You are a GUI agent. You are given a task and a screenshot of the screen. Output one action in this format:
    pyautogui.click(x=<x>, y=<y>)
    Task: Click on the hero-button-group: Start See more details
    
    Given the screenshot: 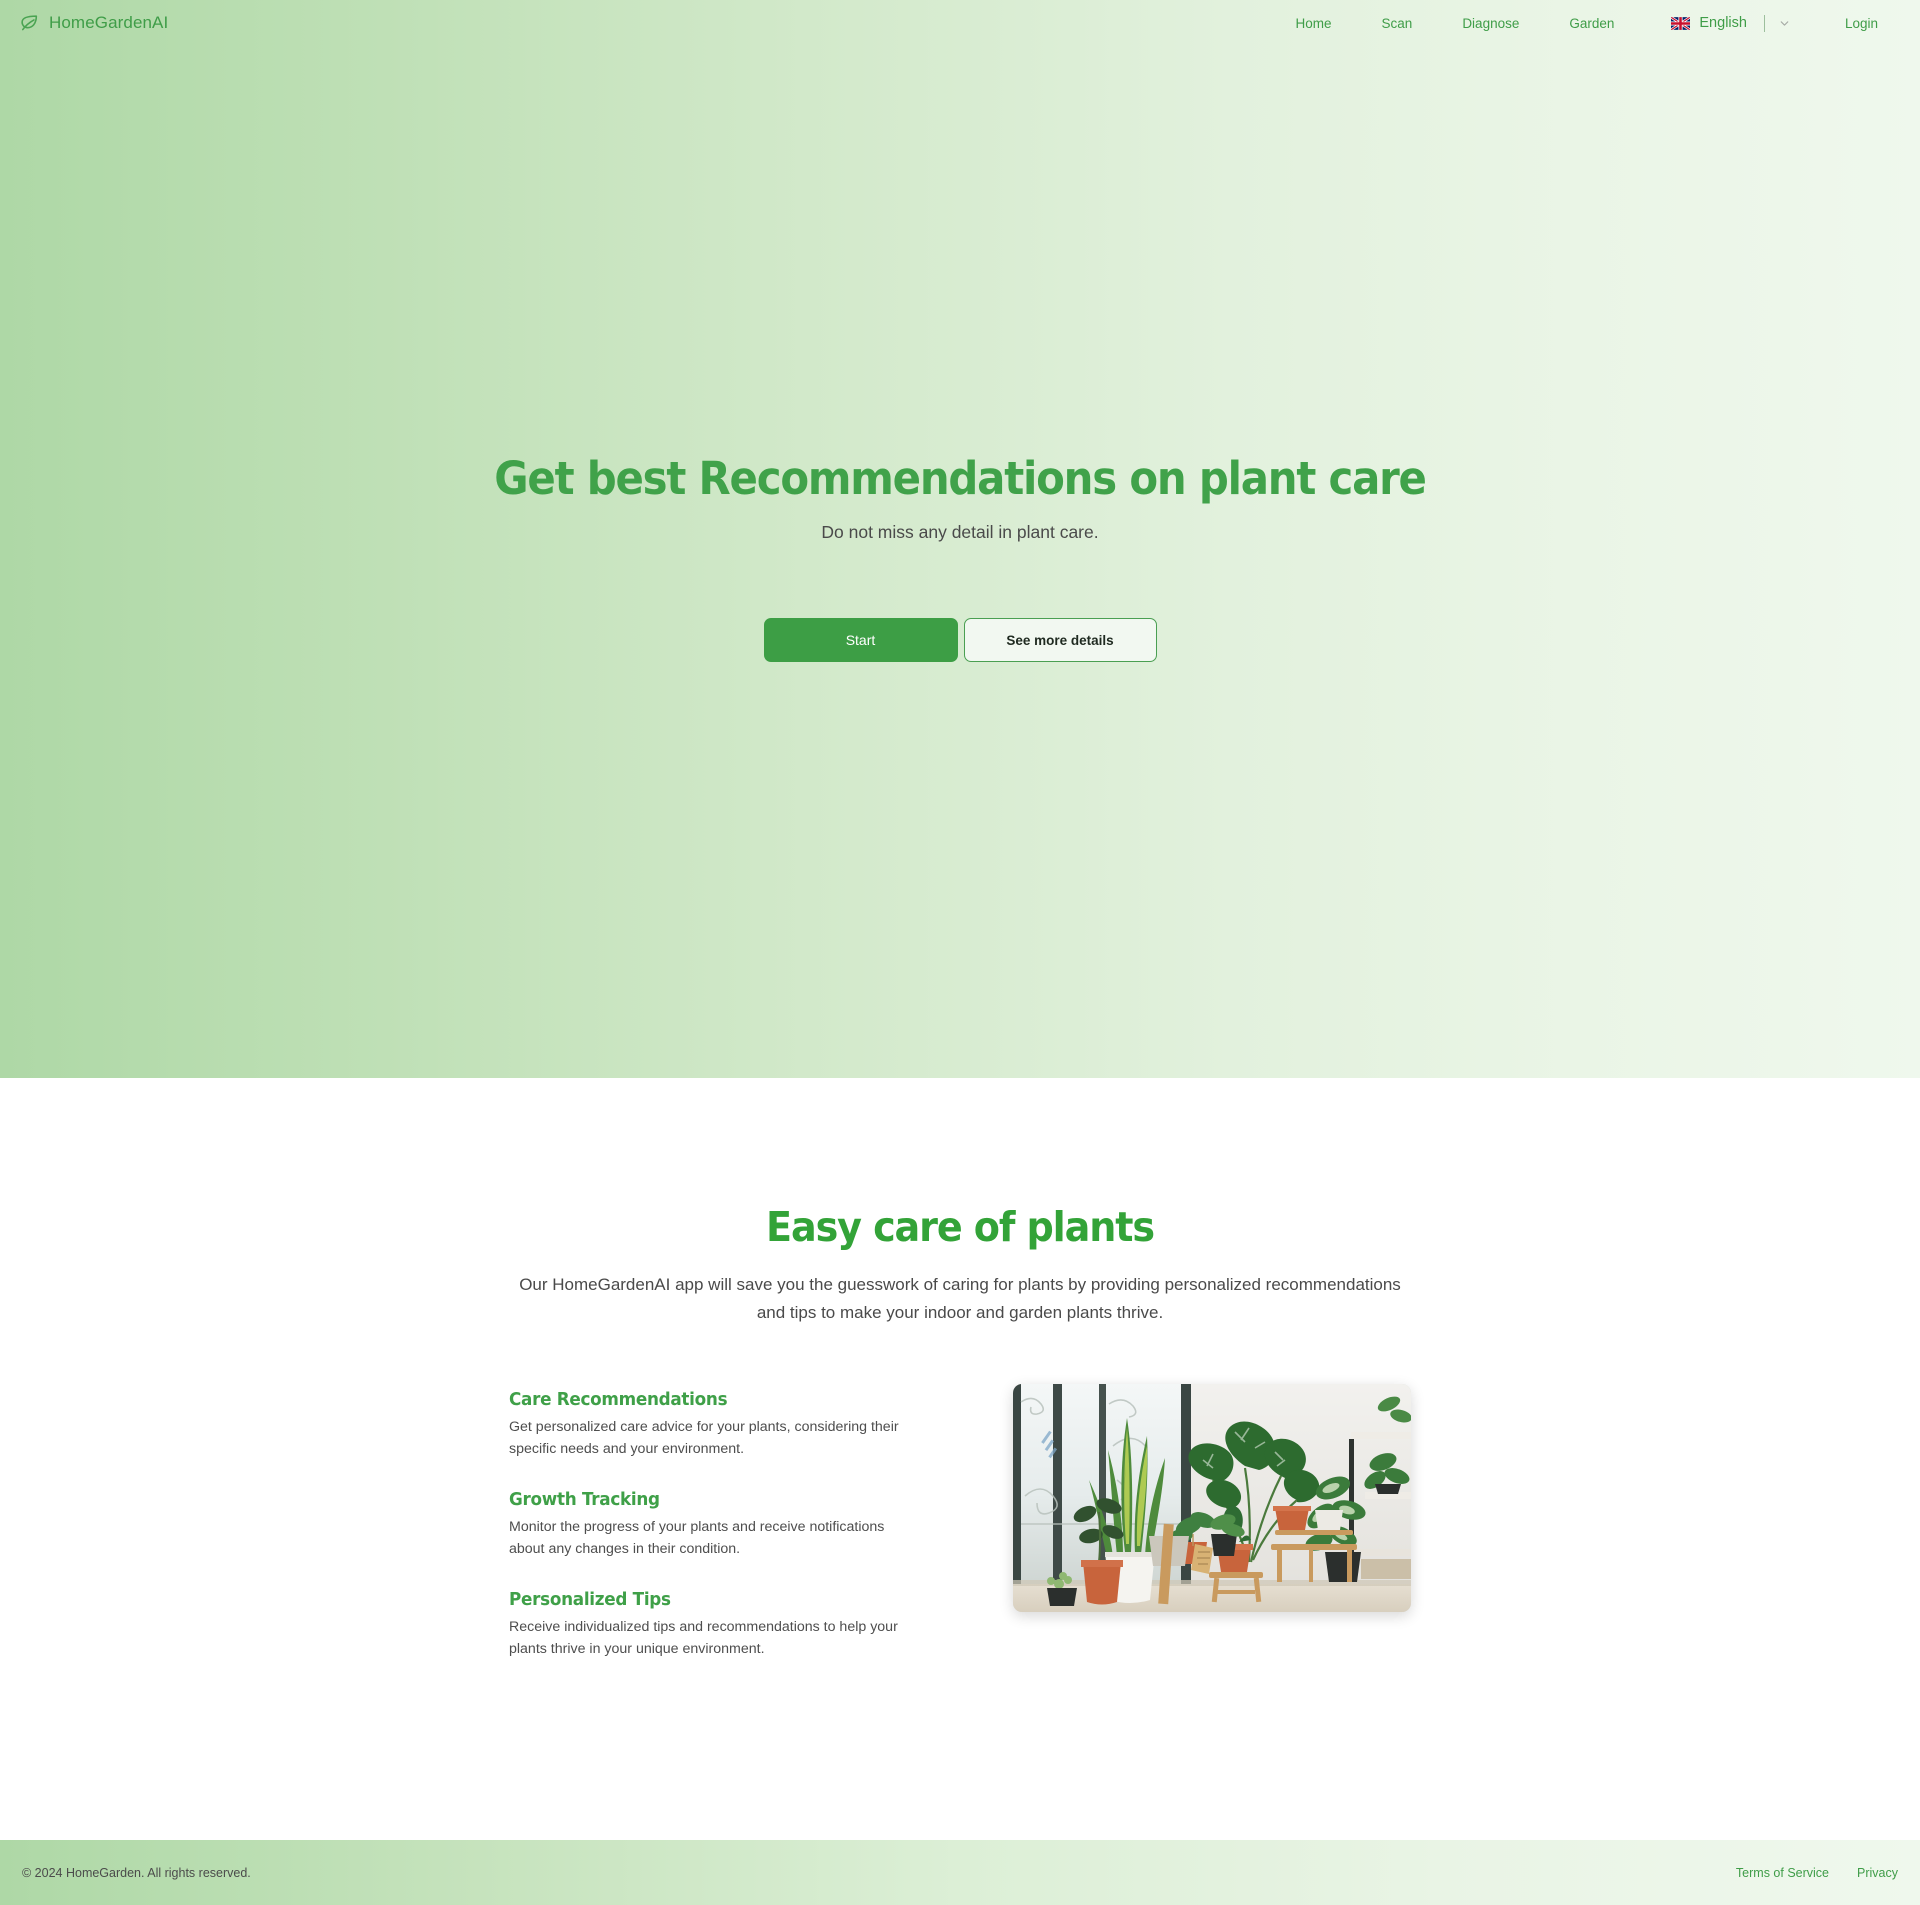 What is the action you would take?
    pyautogui.click(x=960, y=640)
    